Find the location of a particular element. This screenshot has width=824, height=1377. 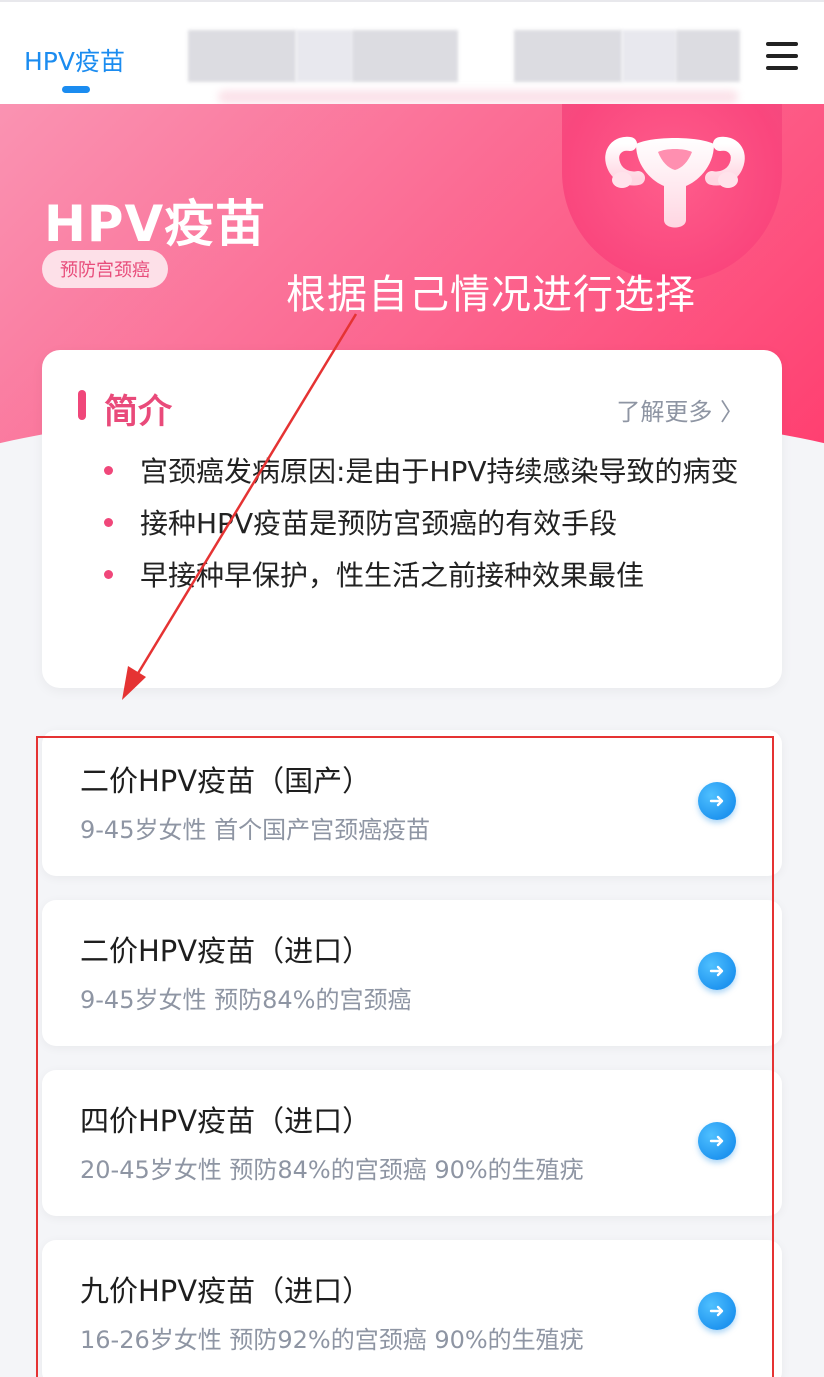

vaccine-card-quadrivalent: 四价HPV疫苗（进口） 20-45岁女性 预防84%的宫颈癌 90%的生殖疣 is located at coordinates (412, 1143).